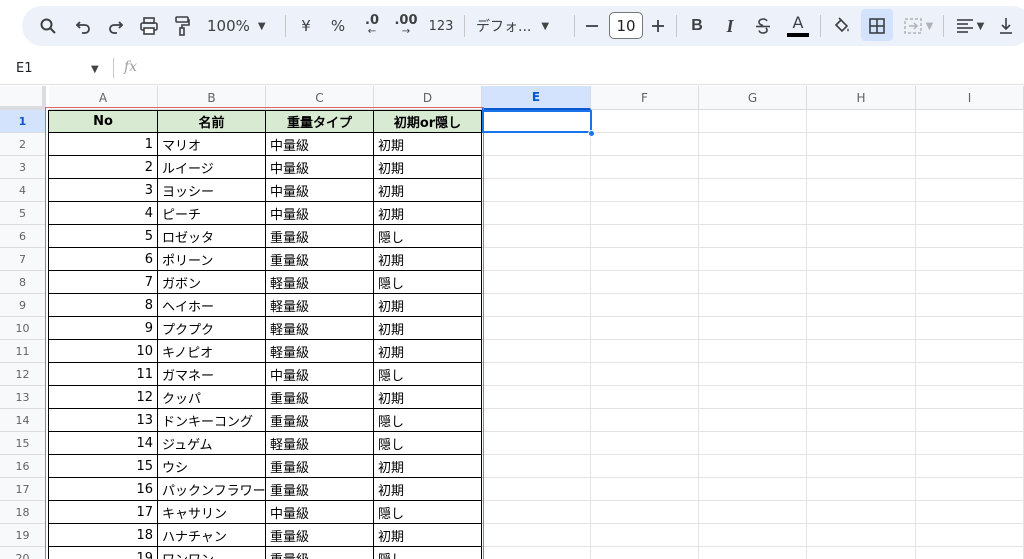  What do you see at coordinates (182, 26) in the screenshot?
I see `paint-format-icon` at bounding box center [182, 26].